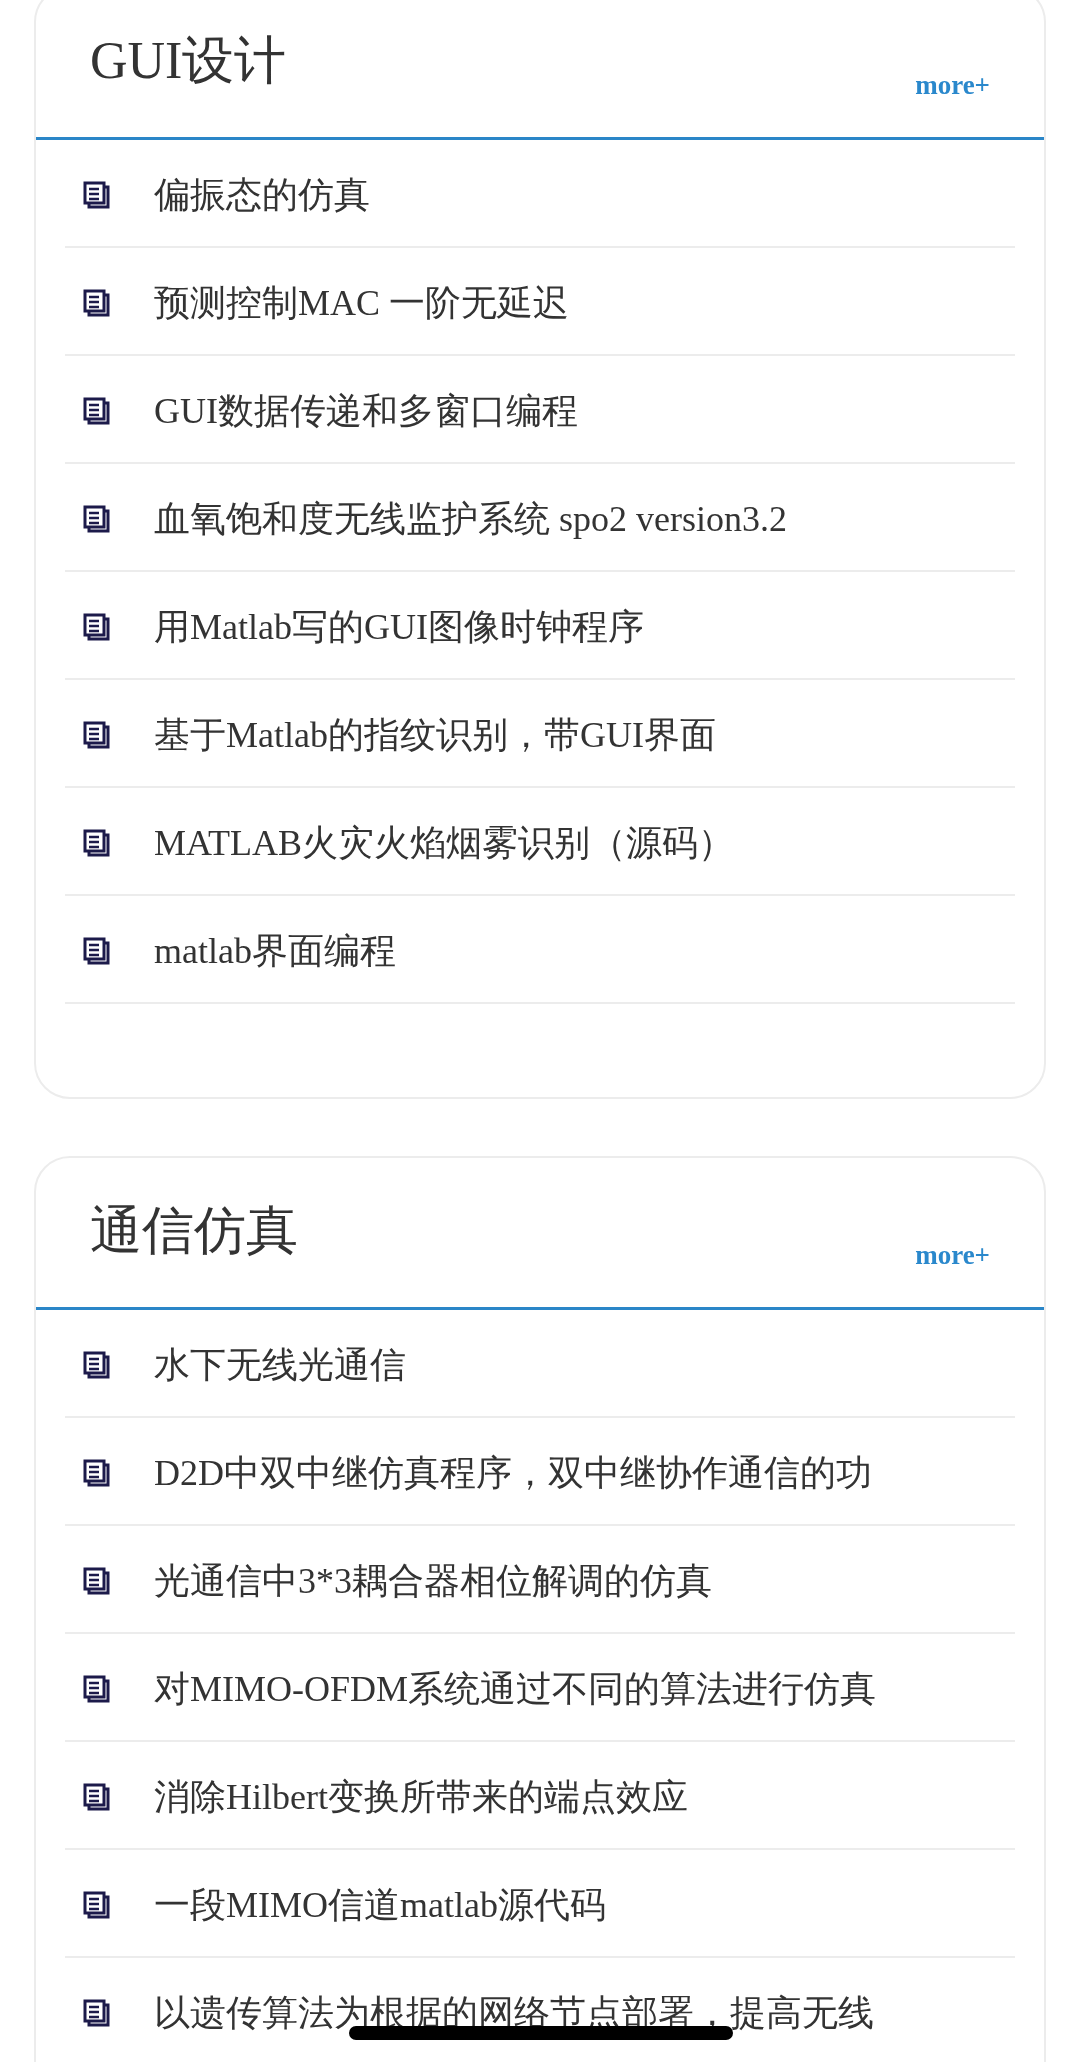 The height and width of the screenshot is (2062, 1080). What do you see at coordinates (366, 411) in the screenshot?
I see `article-link: GUI数据传递和多窗口编程` at bounding box center [366, 411].